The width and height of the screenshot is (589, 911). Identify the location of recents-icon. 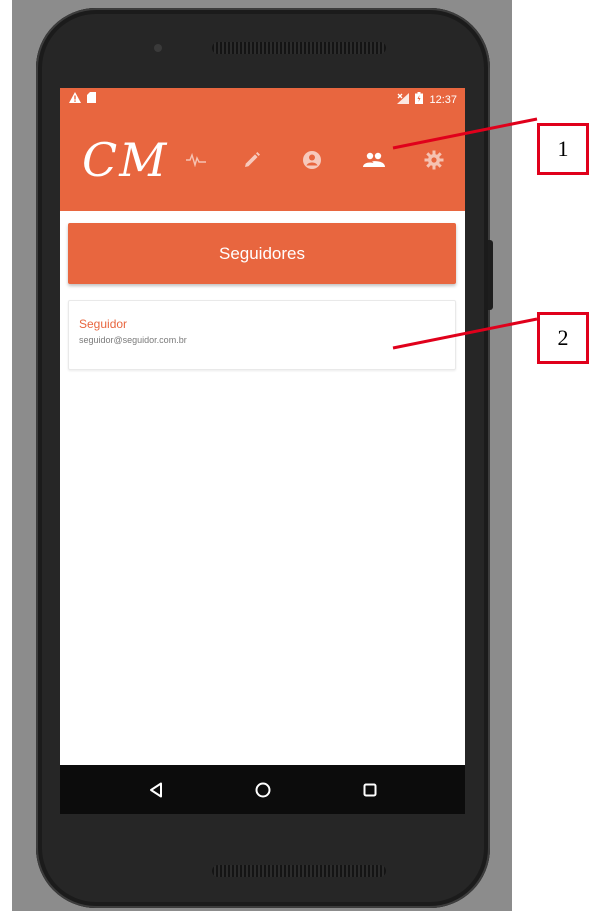
(370, 790).